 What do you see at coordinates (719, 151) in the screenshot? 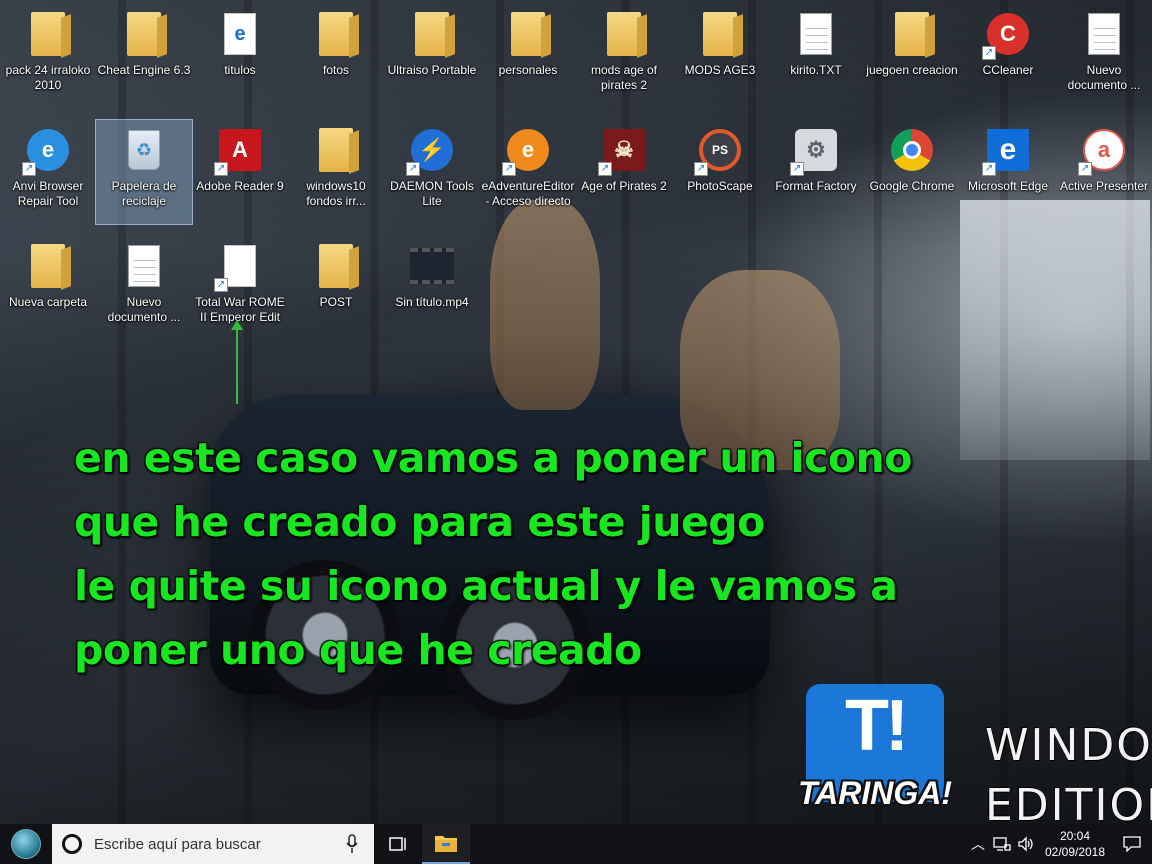
I see `photoscape-icon: PS ↗` at bounding box center [719, 151].